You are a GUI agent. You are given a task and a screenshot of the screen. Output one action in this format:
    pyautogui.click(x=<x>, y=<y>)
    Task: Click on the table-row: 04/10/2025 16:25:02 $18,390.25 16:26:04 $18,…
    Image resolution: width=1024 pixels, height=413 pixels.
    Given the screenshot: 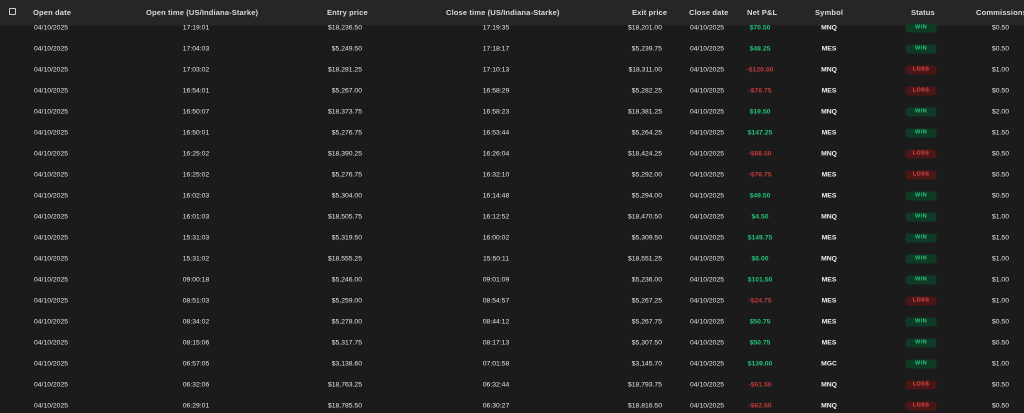 What is the action you would take?
    pyautogui.click(x=512, y=153)
    